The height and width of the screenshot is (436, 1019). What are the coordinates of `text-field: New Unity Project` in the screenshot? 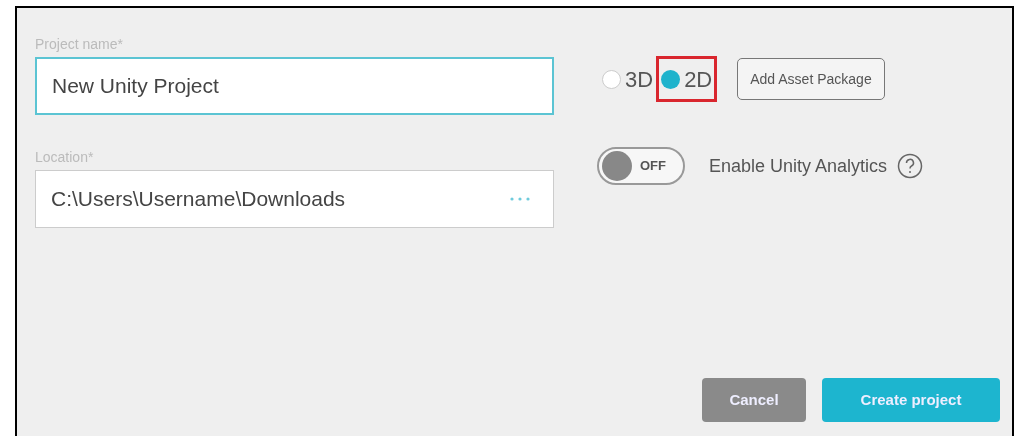 It's located at (294, 86).